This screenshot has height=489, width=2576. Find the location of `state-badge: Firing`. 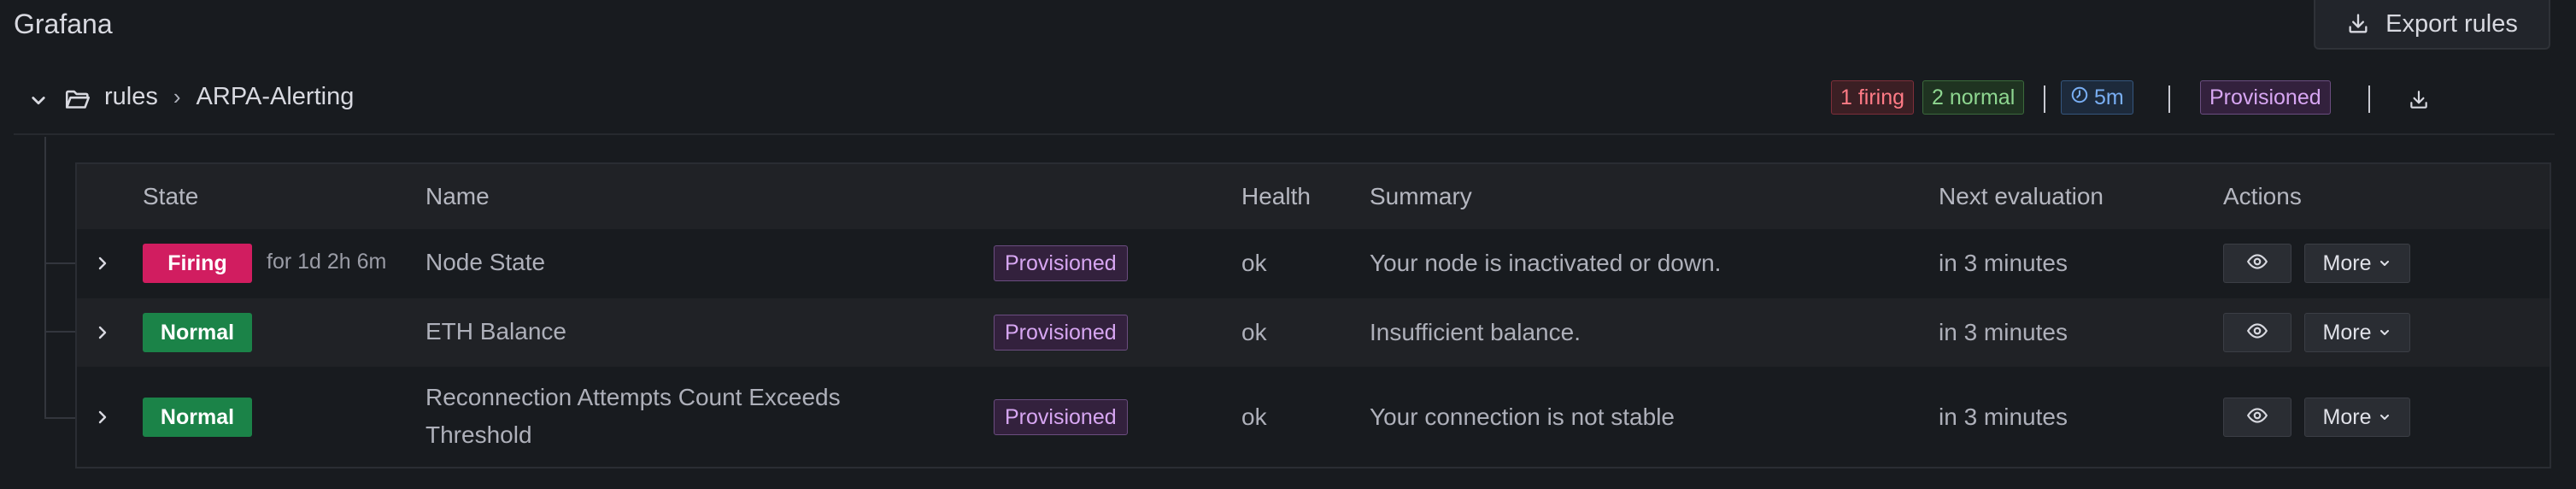

state-badge: Firing is located at coordinates (197, 263).